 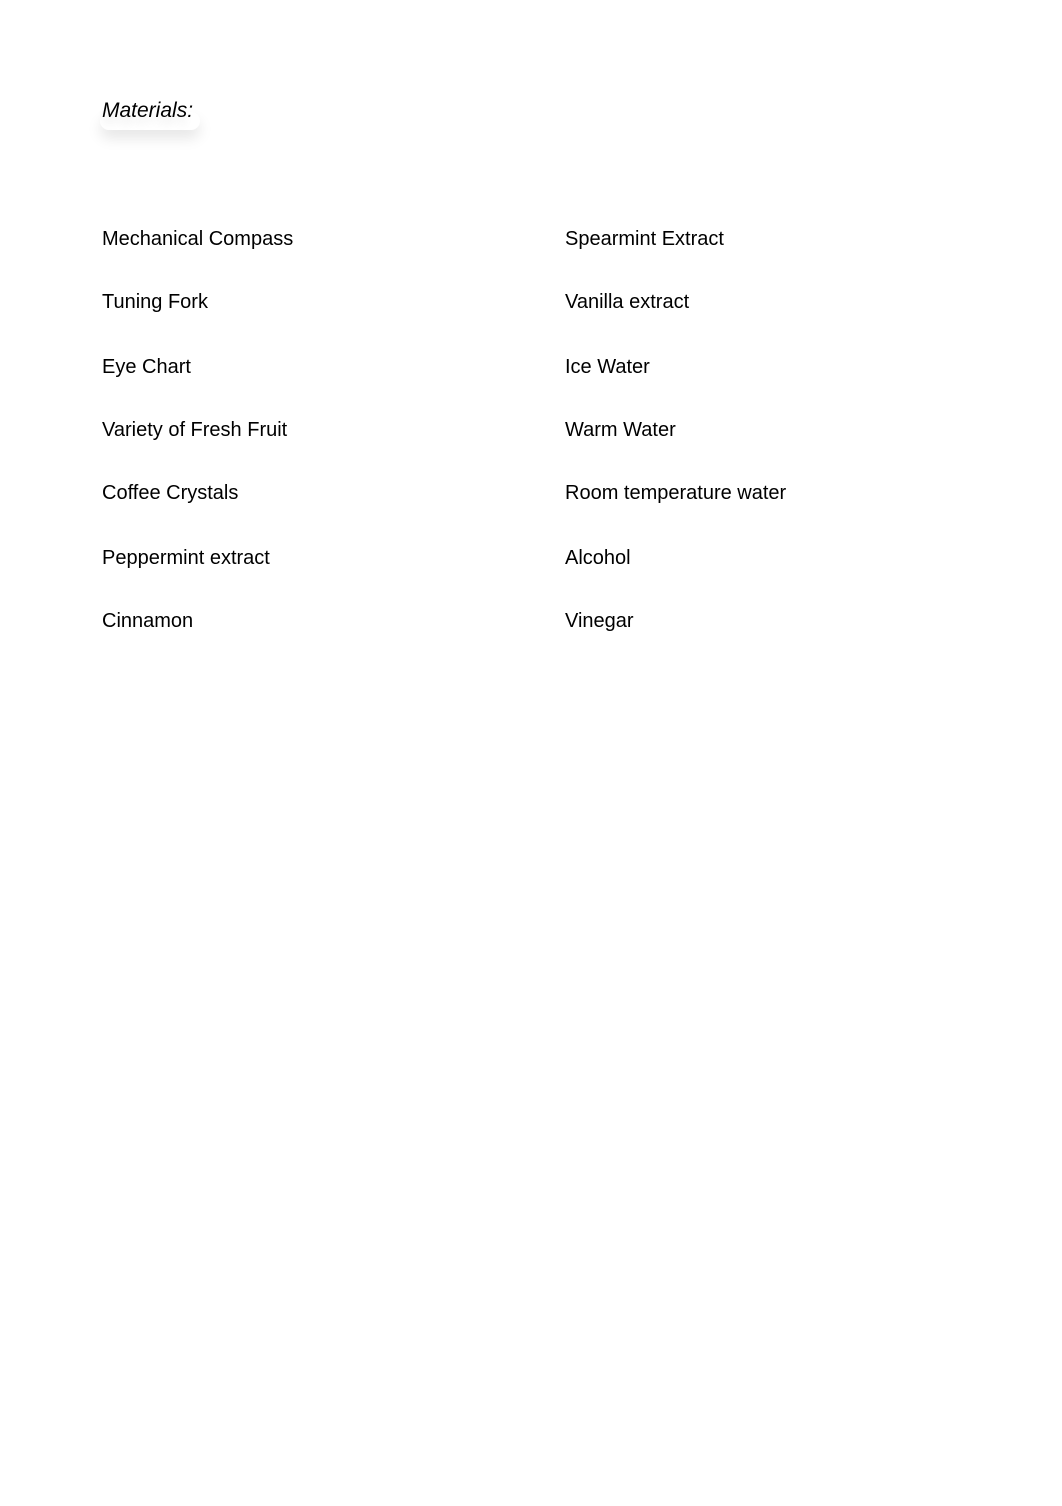 What do you see at coordinates (676, 493) in the screenshot?
I see `material-item: Room temperature water` at bounding box center [676, 493].